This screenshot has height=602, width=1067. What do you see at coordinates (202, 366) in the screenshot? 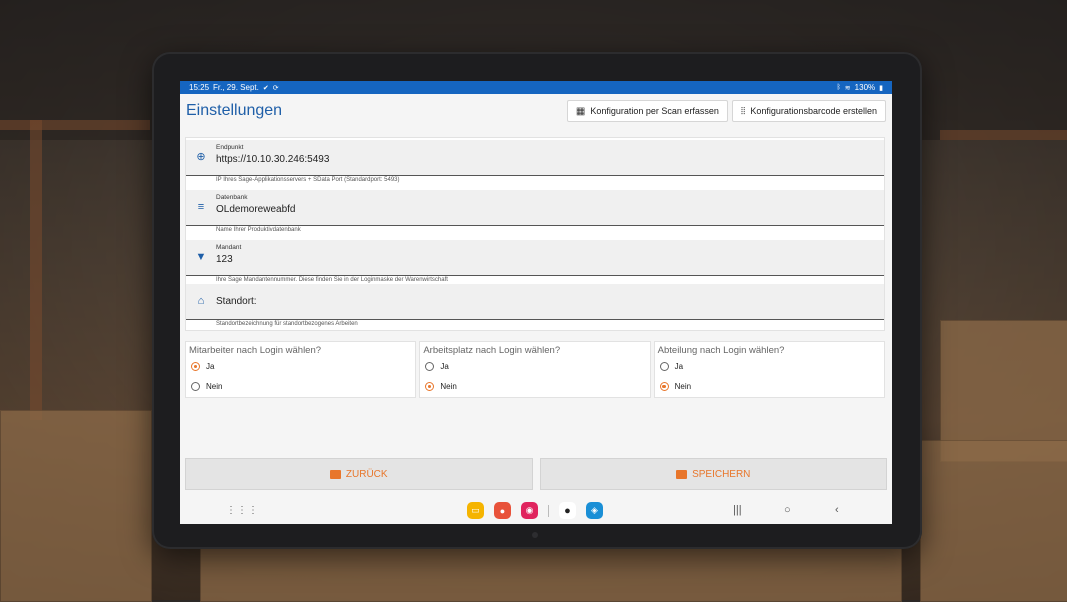
I see `employee-radio-yes: Ja` at bounding box center [202, 366].